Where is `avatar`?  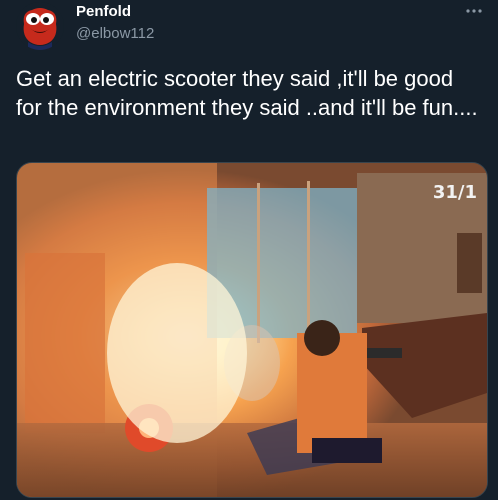 avatar is located at coordinates (40, 26).